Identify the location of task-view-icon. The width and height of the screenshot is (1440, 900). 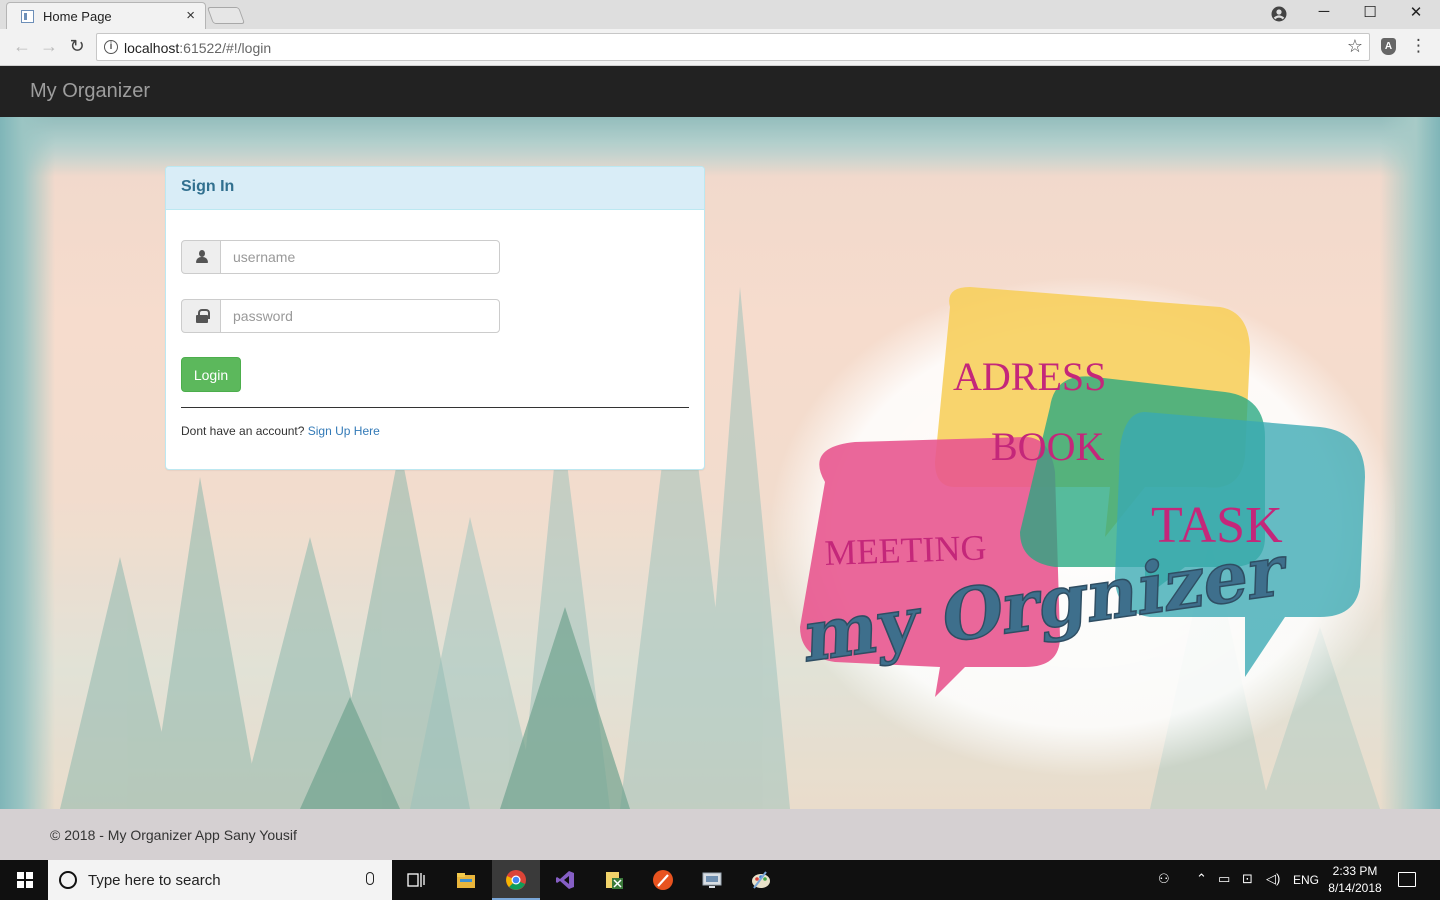
(416, 880).